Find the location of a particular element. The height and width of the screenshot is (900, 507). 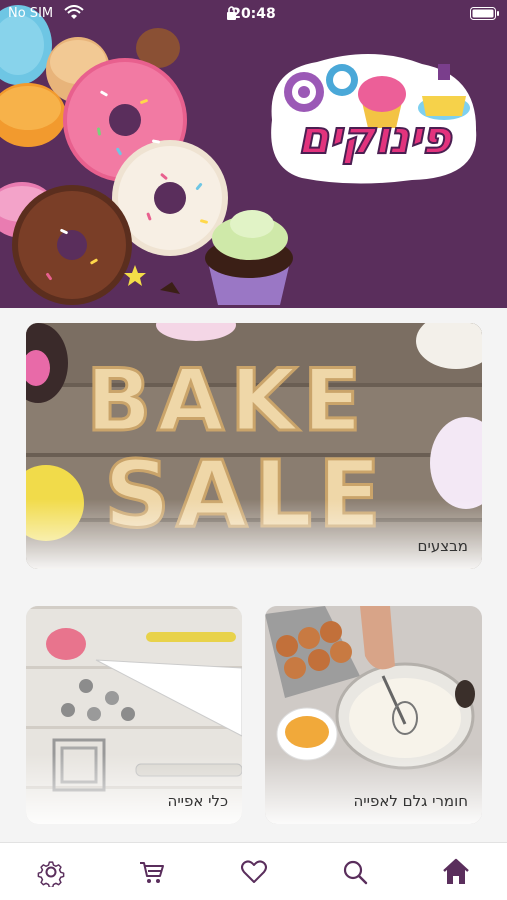

brand-logo: פינוקים is located at coordinates (373, 119).